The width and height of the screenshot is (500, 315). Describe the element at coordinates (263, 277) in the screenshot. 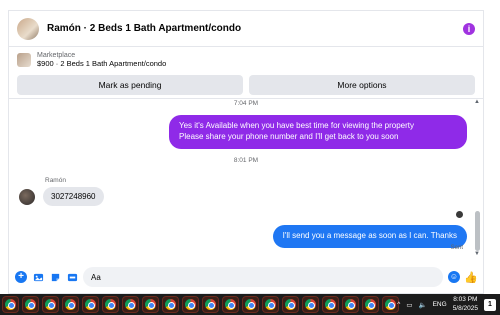

I see `message-input: Aa` at that location.